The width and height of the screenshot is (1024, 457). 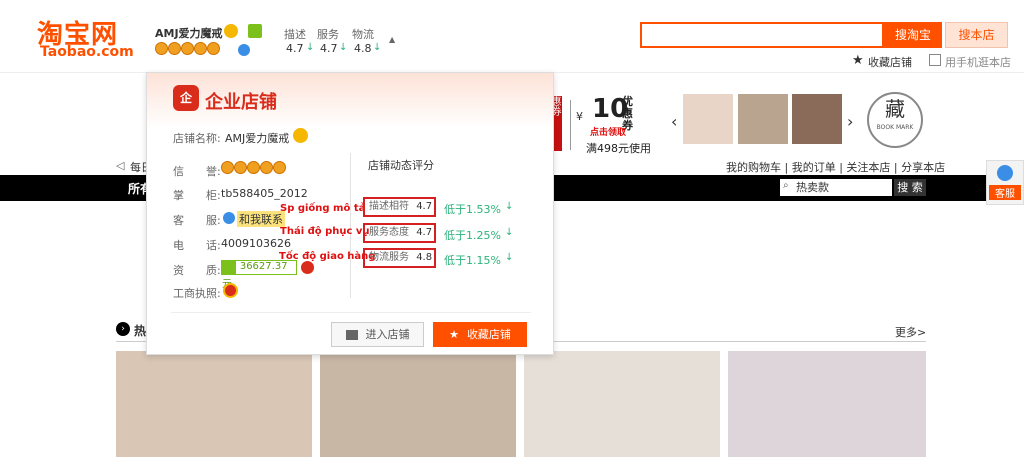 I want to click on enter-shop-label: 进入店铺, so click(x=387, y=334).